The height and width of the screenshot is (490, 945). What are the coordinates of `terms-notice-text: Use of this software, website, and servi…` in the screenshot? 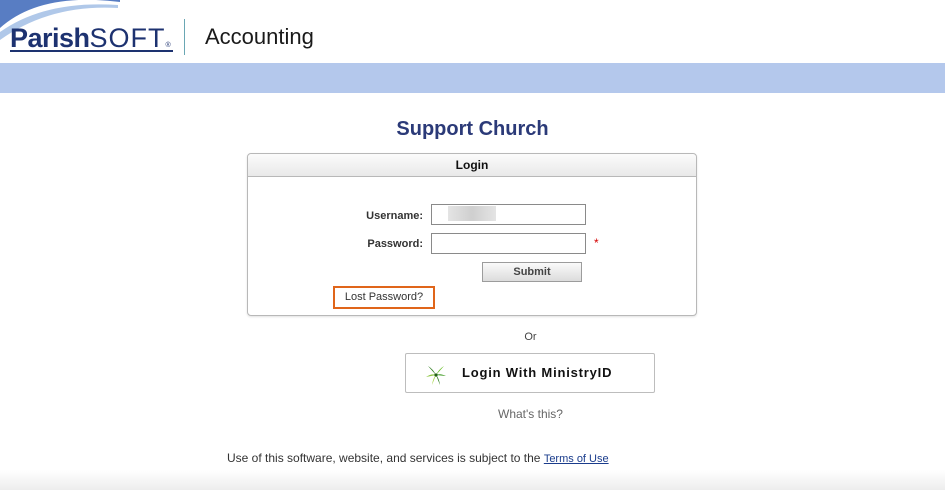 It's located at (385, 458).